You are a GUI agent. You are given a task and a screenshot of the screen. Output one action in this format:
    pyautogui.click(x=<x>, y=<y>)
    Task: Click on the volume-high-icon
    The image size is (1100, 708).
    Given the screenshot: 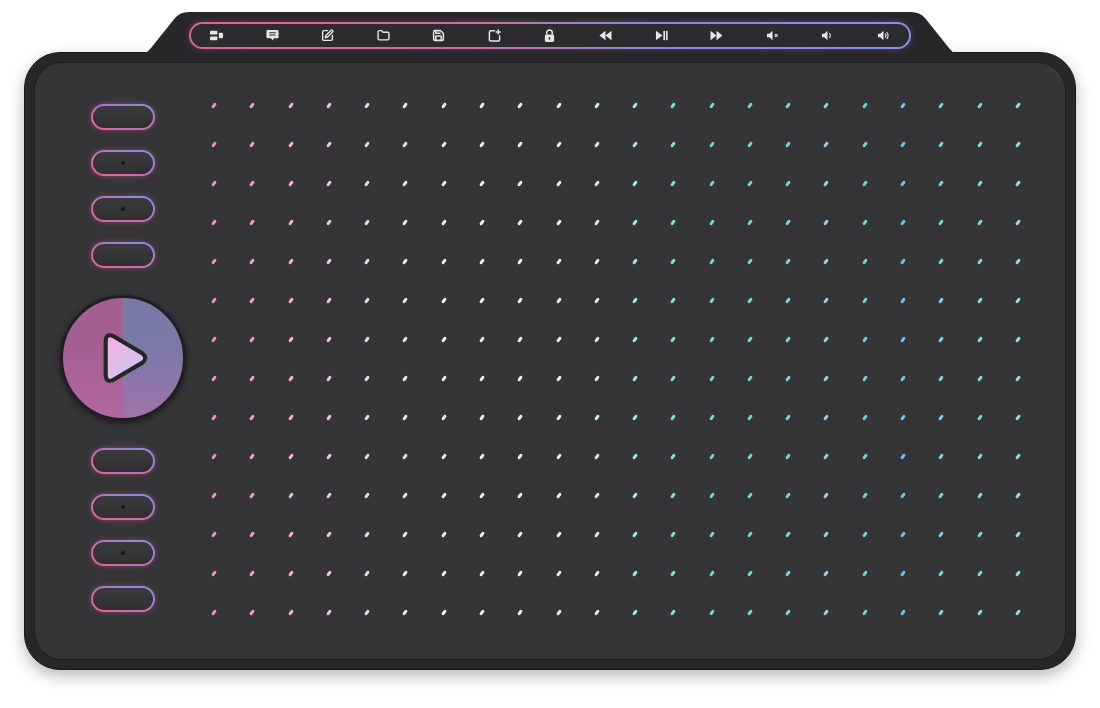 What is the action you would take?
    pyautogui.click(x=883, y=35)
    